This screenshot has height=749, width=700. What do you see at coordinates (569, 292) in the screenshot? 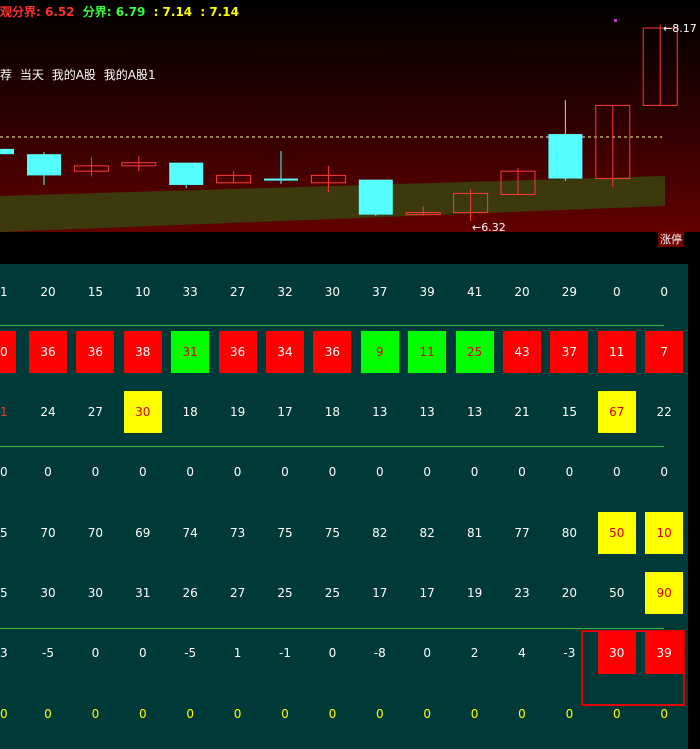
I see `grid-cell: 29` at bounding box center [569, 292].